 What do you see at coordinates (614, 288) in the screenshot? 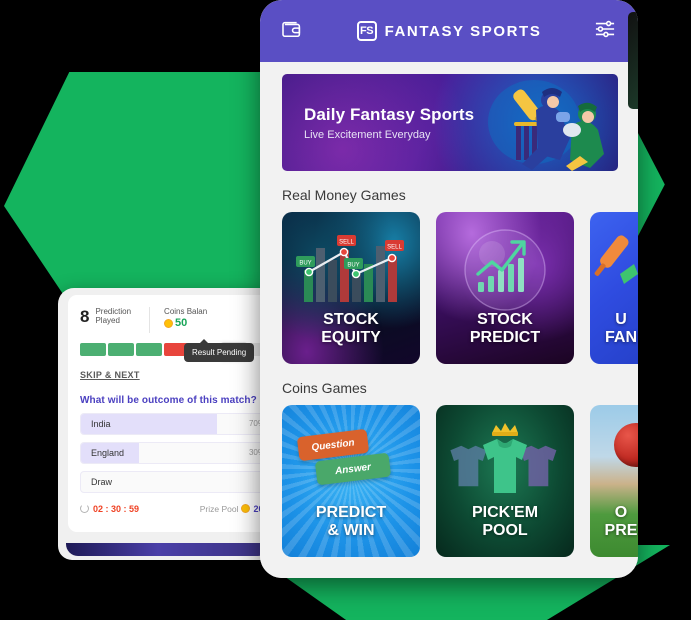
I see `game-card-ultimate-fantasy: U FAN` at bounding box center [614, 288].